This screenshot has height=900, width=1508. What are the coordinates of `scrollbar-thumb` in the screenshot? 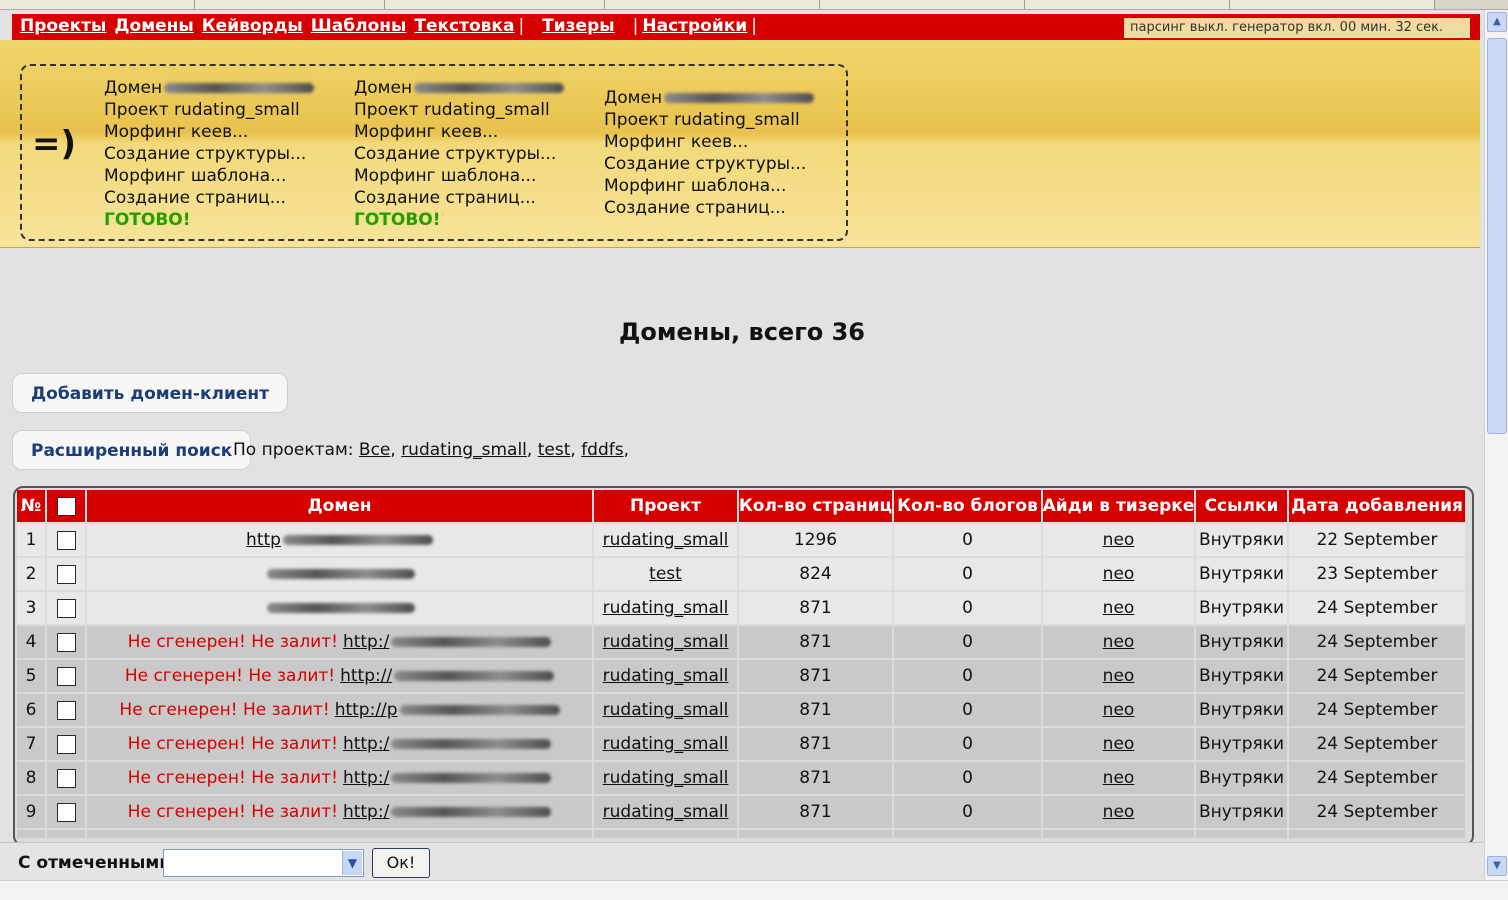 It's located at (1497, 236).